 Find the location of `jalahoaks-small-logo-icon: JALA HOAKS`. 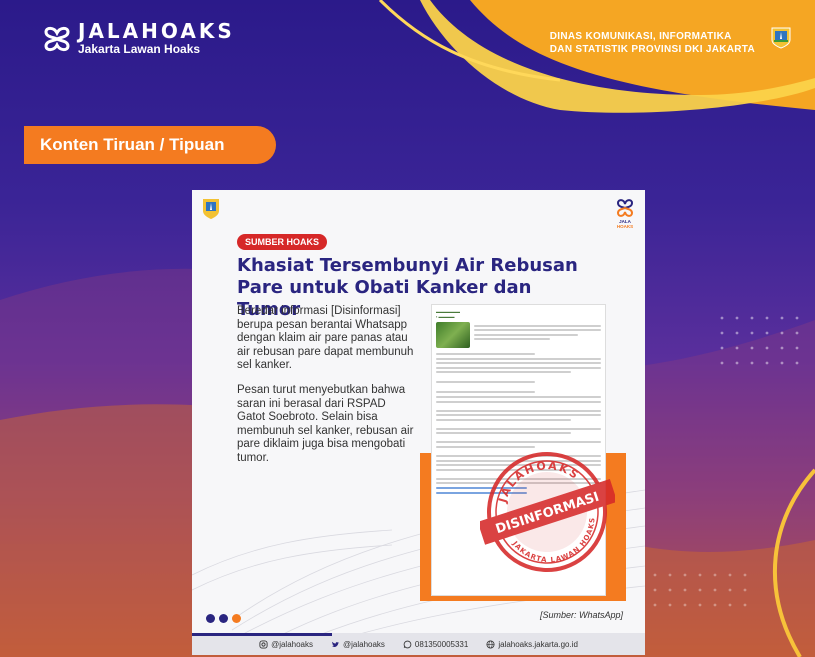

jalahoaks-small-logo-icon: JALA HOAKS is located at coordinates (625, 214).